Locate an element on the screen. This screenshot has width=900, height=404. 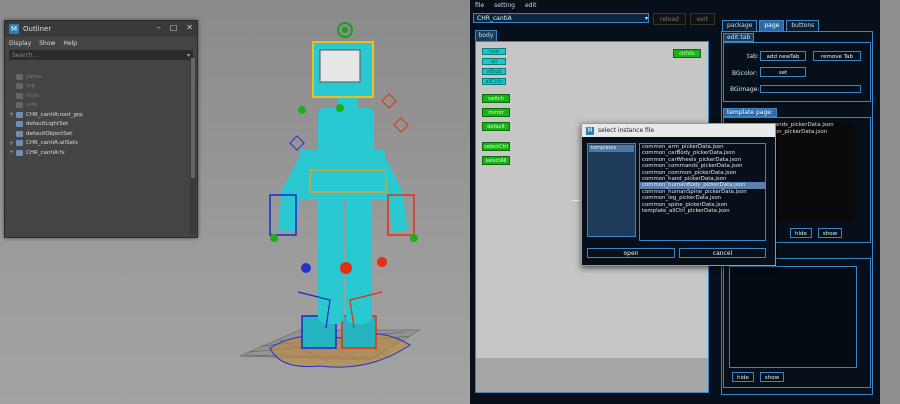
remove-tab-button: remove Tab is located at coordinates (837, 56).